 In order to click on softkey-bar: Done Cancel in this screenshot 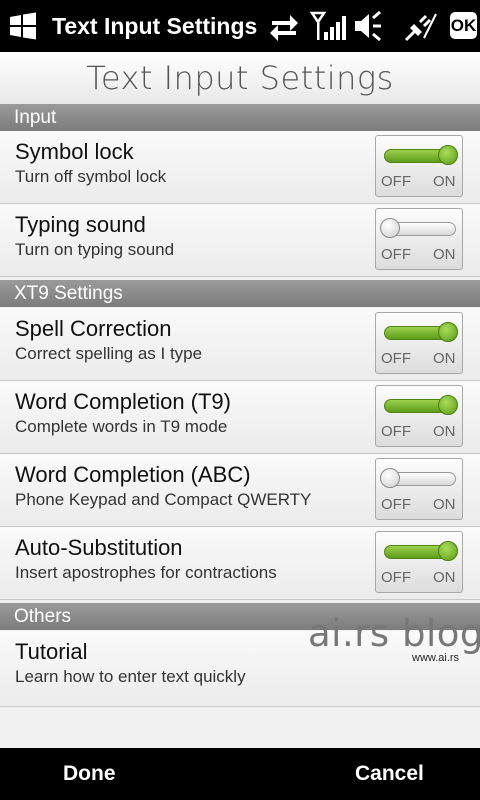, I will do `click(240, 774)`.